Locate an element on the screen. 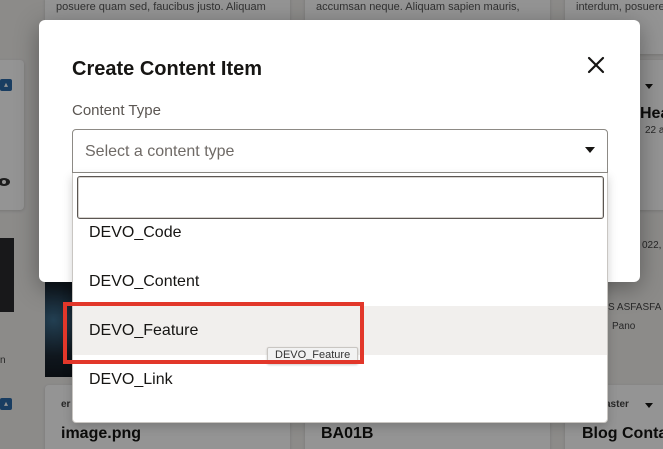 This screenshot has height=449, width=663. content-type-select: Select a content type is located at coordinates (340, 151).